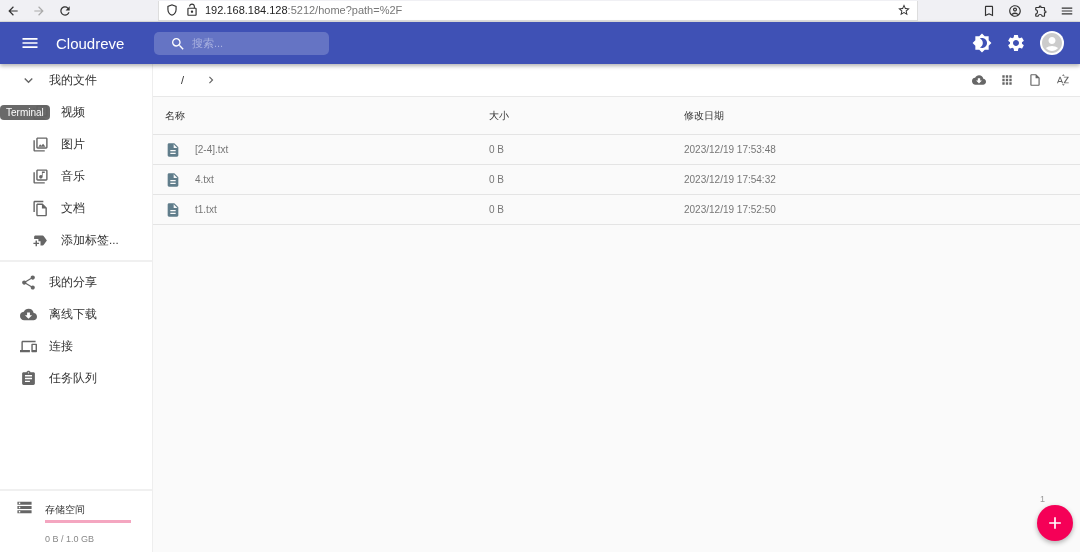  What do you see at coordinates (73, 282) in the screenshot?
I see `sidebar-item: 我的分享` at bounding box center [73, 282].